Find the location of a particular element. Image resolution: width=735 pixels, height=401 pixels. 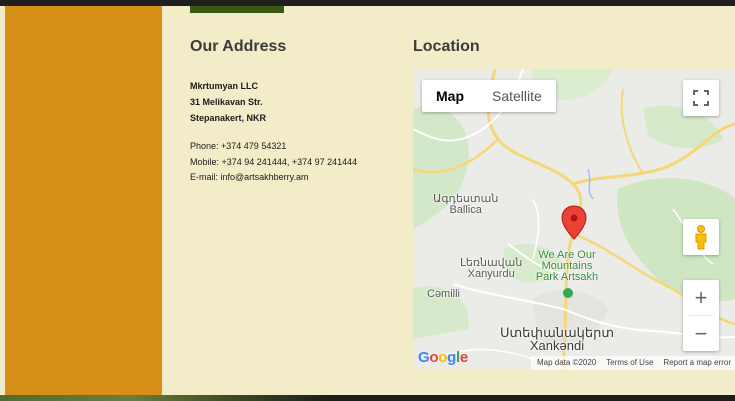

google-logo: Google is located at coordinates (443, 357).